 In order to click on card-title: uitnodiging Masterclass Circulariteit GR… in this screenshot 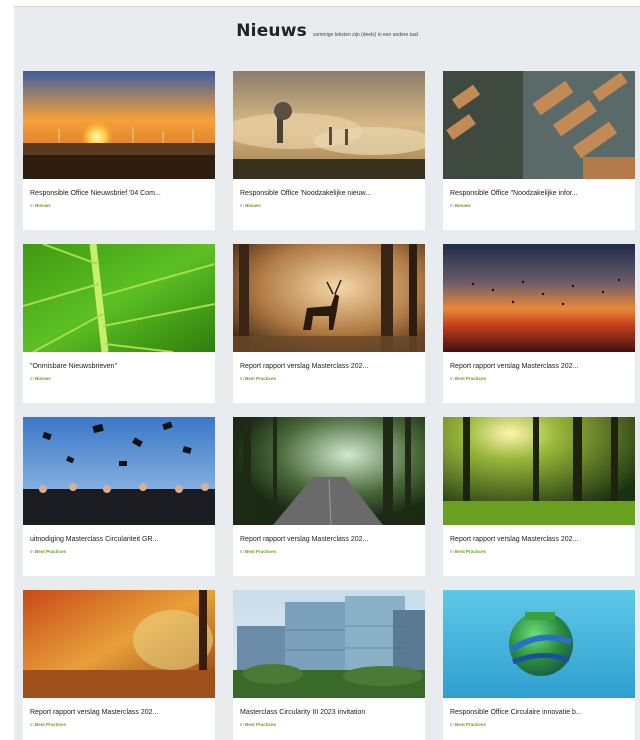, I will do `click(119, 534)`.